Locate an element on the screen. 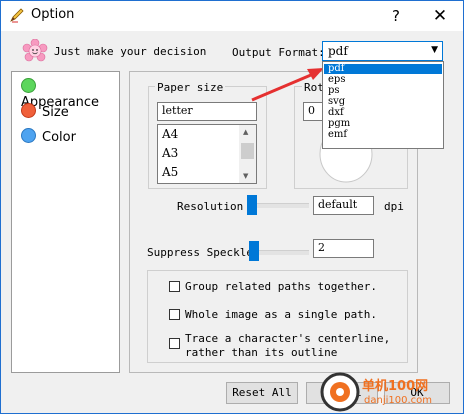 The width and height of the screenshot is (464, 414). dropdown-option-dxf: dxf is located at coordinates (383, 113).